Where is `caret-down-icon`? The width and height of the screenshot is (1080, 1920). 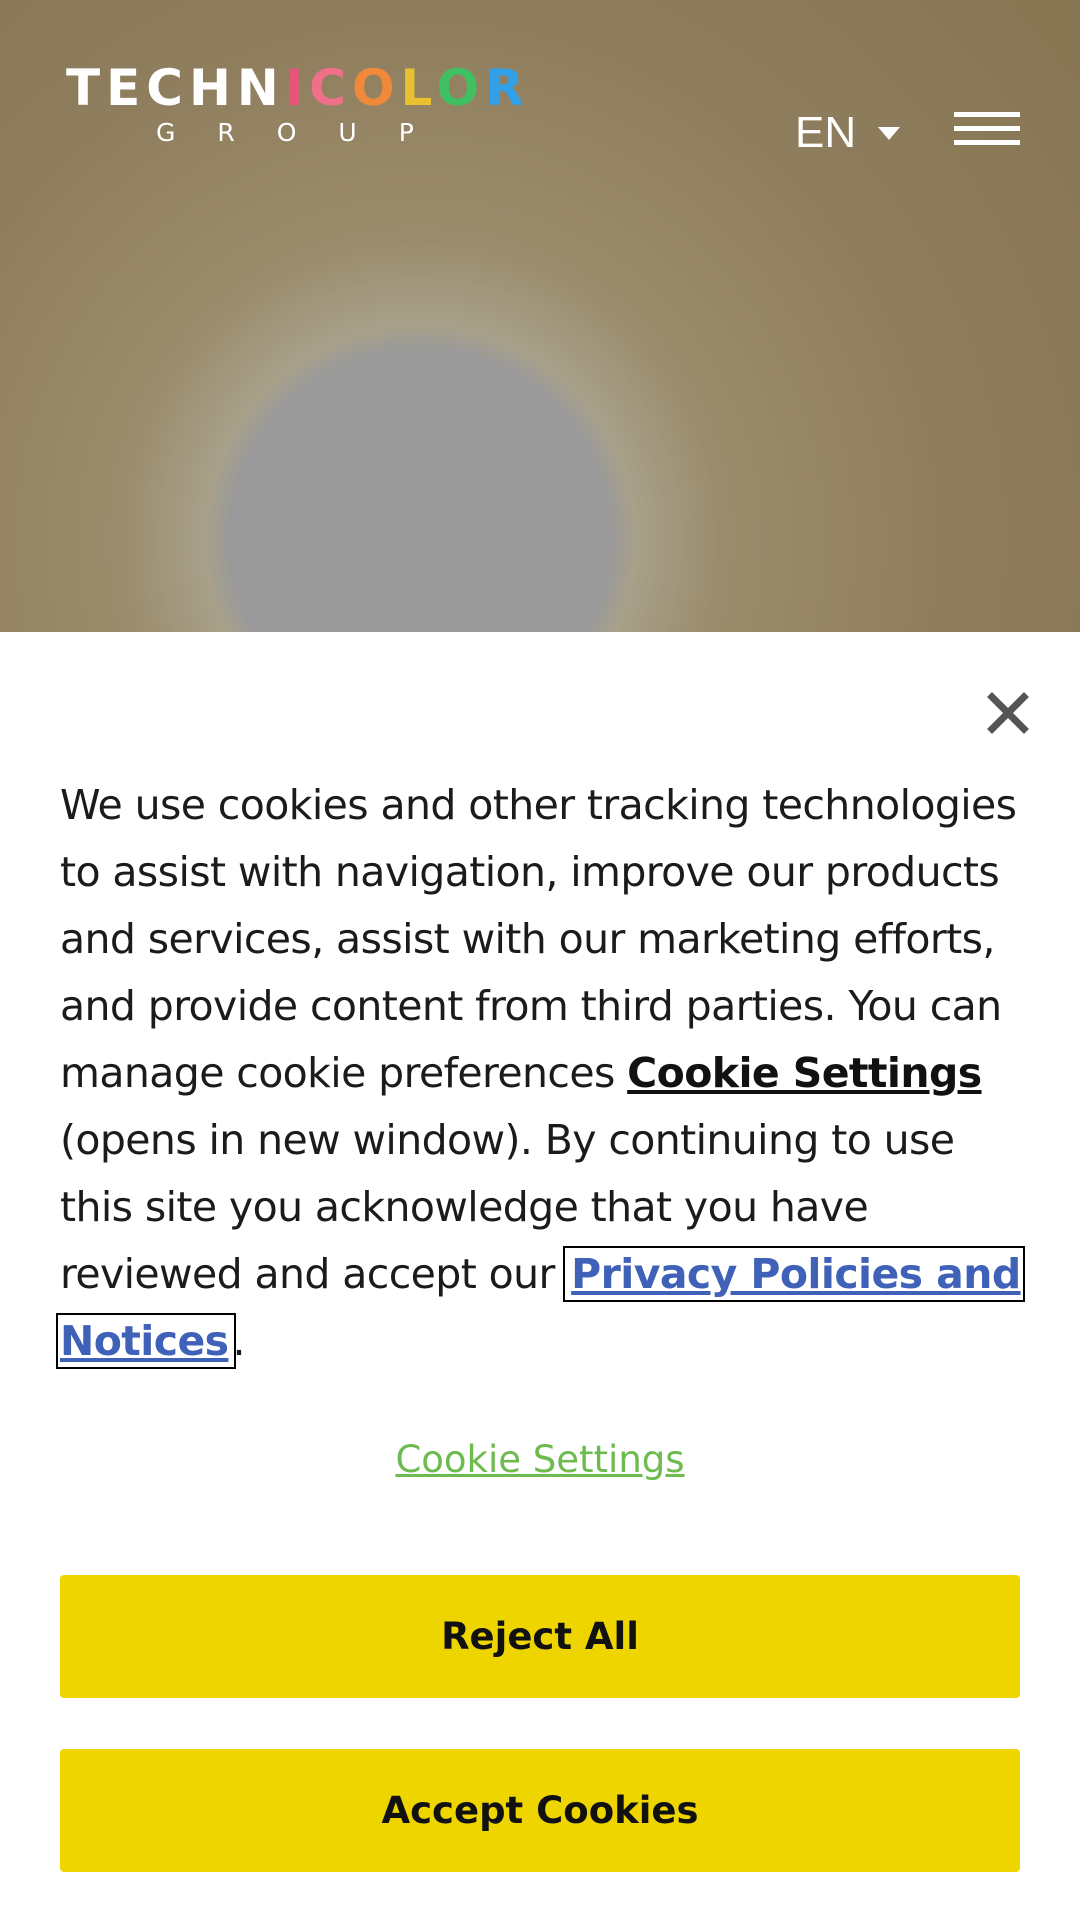
caret-down-icon is located at coordinates (889, 133).